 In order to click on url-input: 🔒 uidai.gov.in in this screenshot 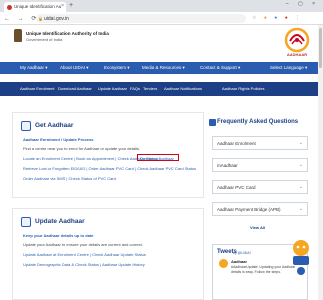, I will do `click(141, 18)`.